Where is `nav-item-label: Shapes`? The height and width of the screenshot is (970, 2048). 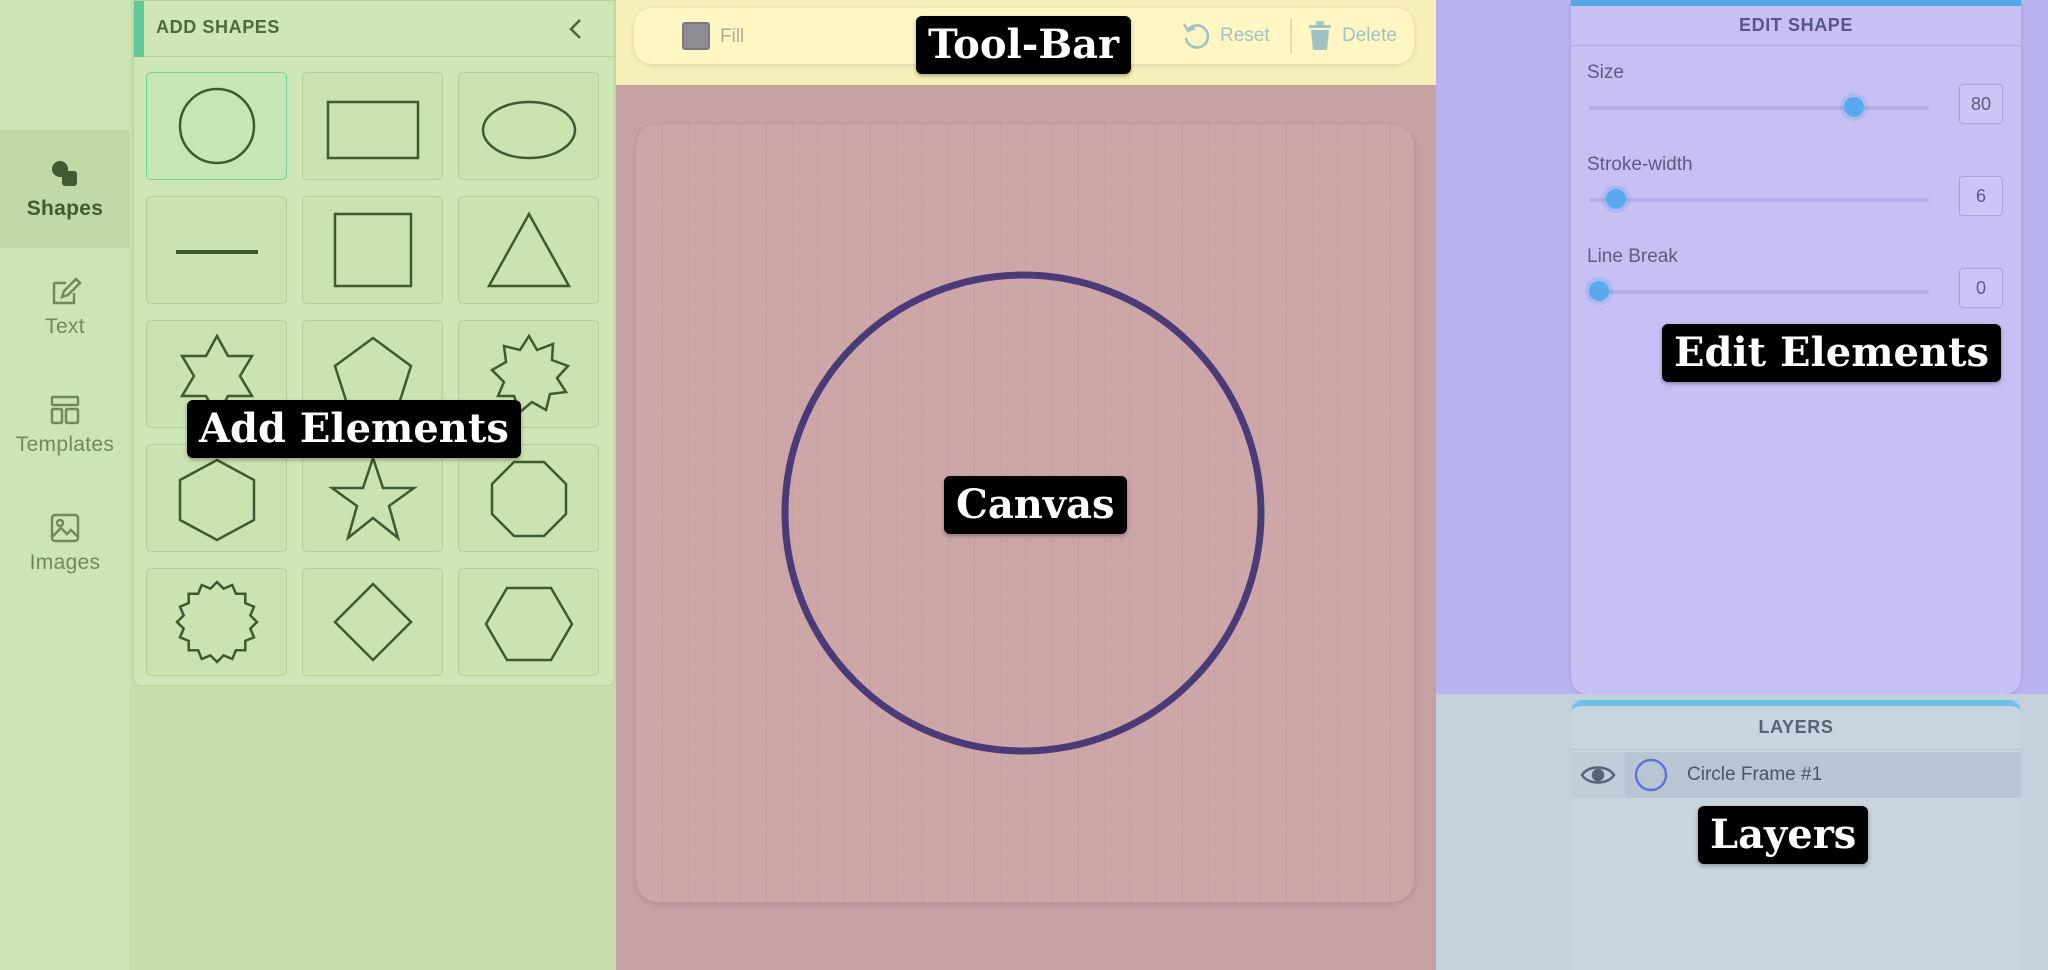
nav-item-label: Shapes is located at coordinates (65, 208).